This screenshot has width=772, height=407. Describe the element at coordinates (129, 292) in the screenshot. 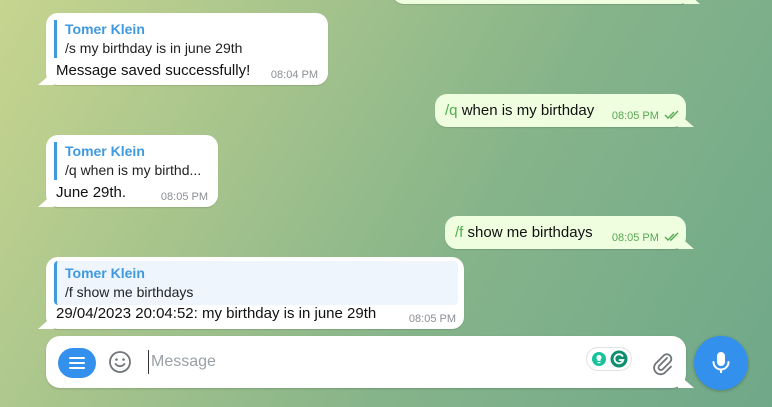

I see `reply-quote-text: /f show me birthdays` at that location.